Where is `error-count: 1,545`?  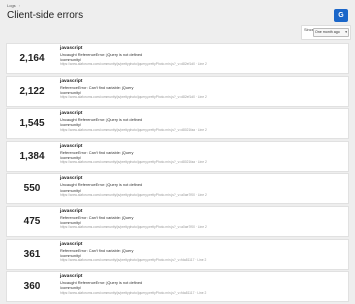
error-count: 1,545 is located at coordinates (32, 124).